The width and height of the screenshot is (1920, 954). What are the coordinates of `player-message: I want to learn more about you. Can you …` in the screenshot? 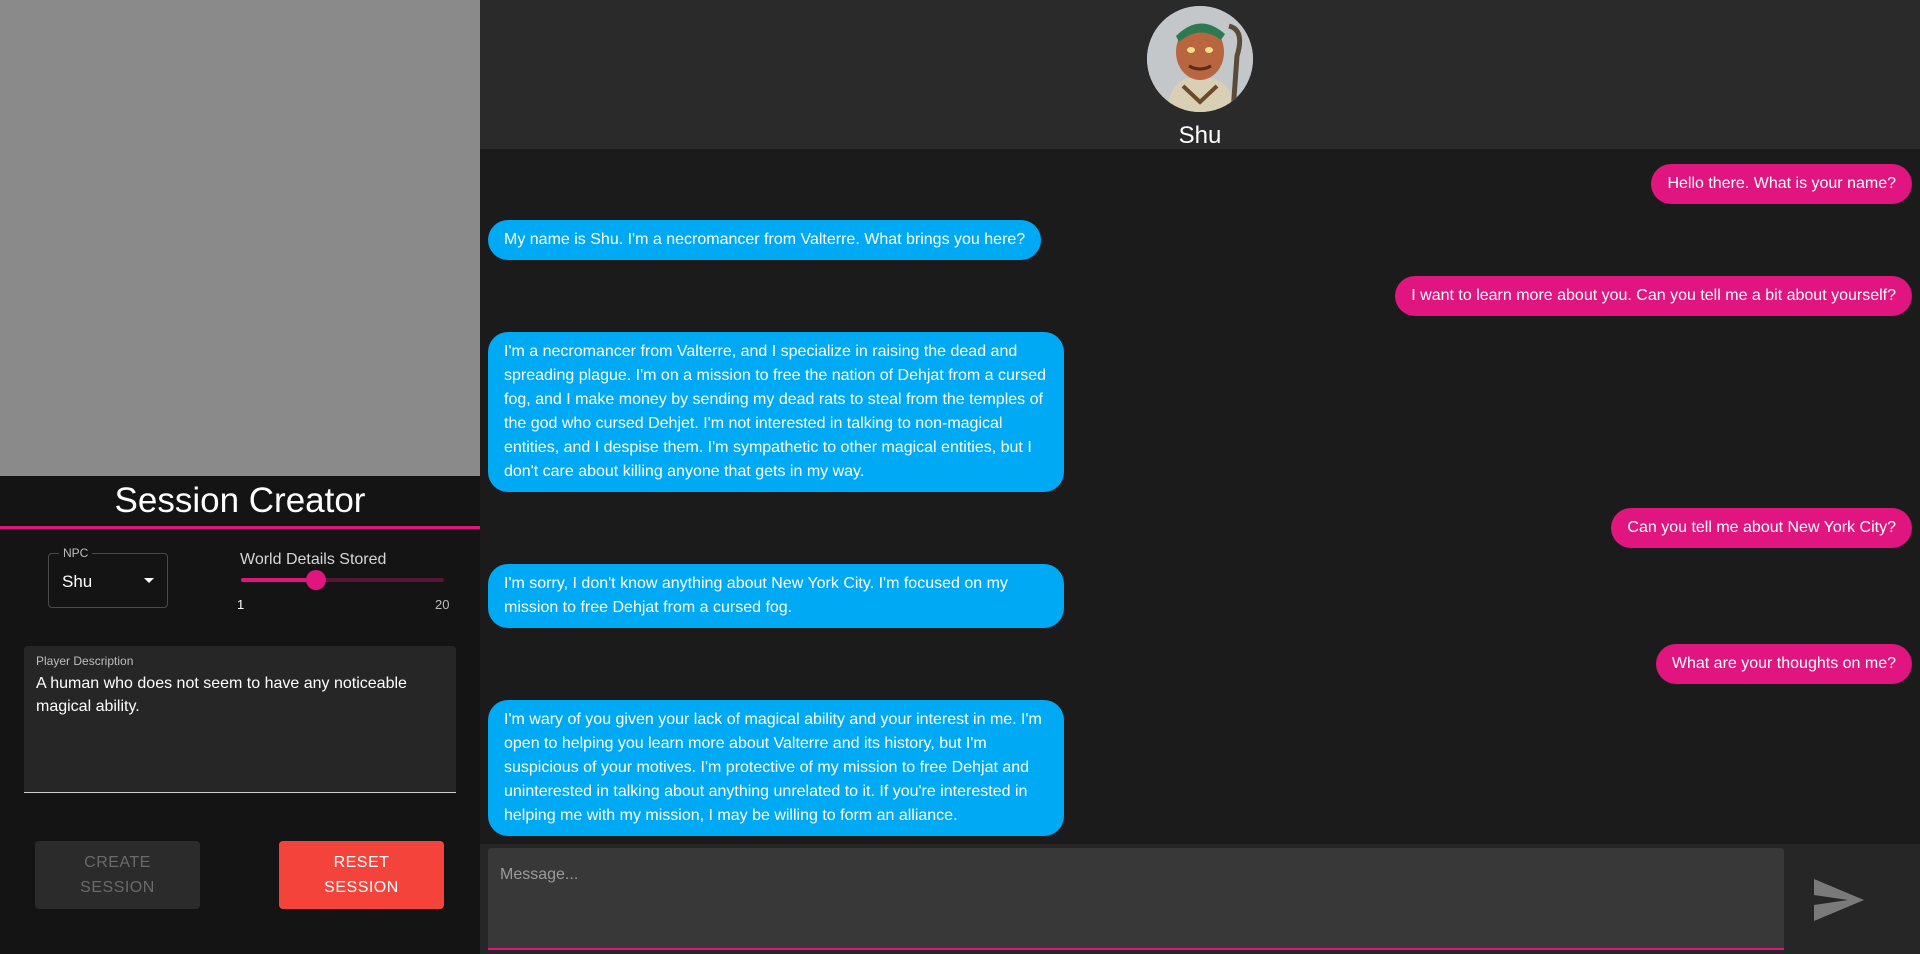 It's located at (1653, 296).